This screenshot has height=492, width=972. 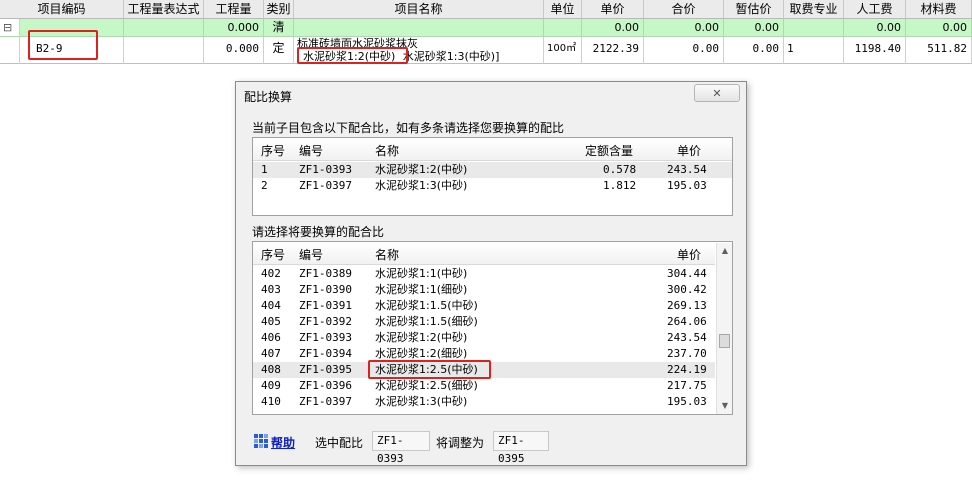 I want to click on t2-header-code: 编号, so click(x=311, y=254).